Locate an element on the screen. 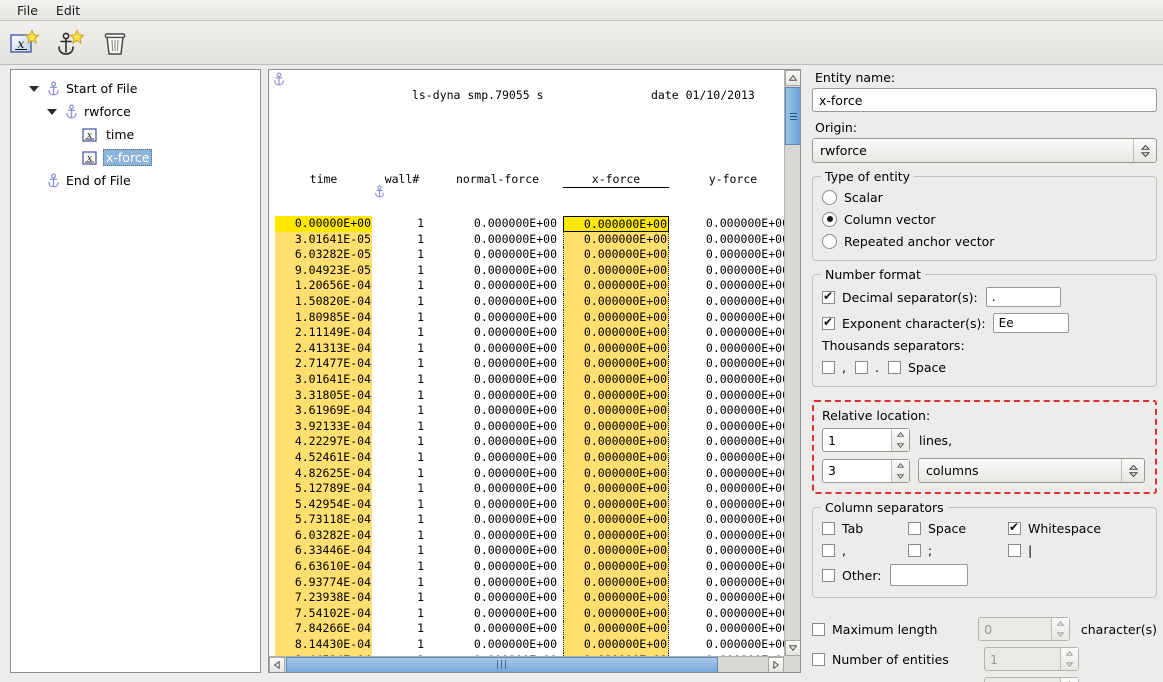  relative-unit-select: columns is located at coordinates (1031, 470).